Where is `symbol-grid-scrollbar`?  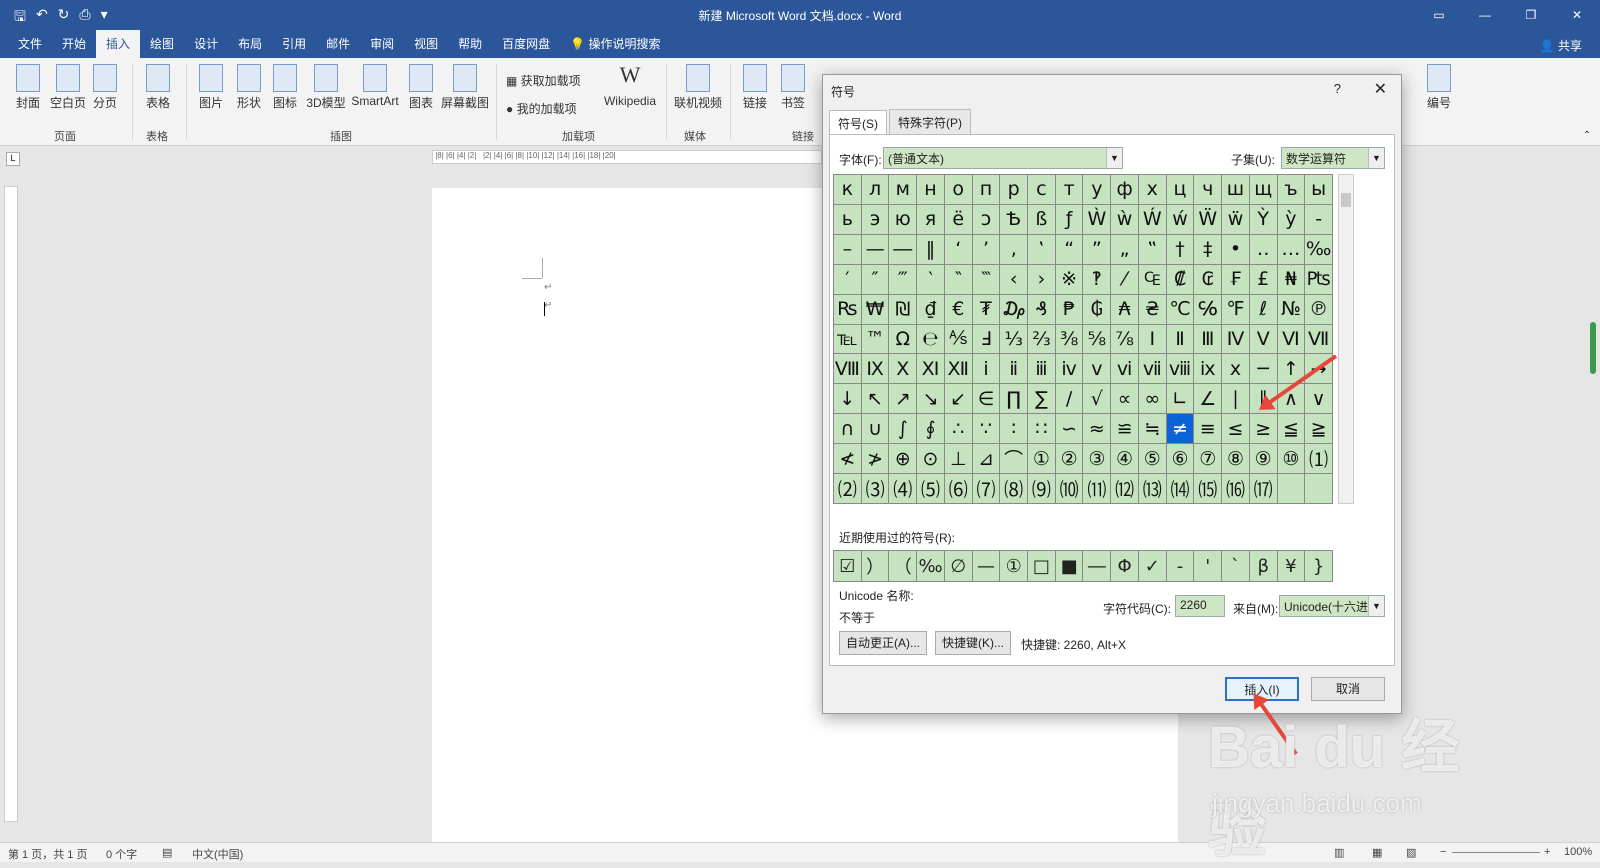 symbol-grid-scrollbar is located at coordinates (1346, 339).